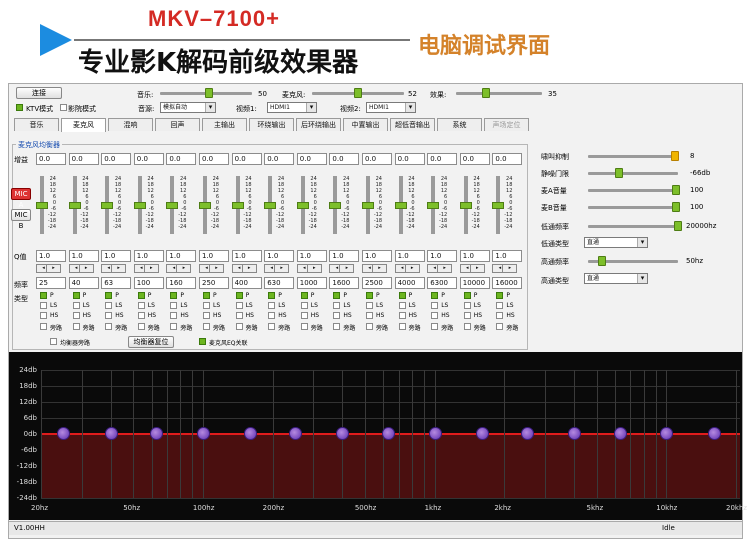 The height and width of the screenshot is (560, 750). Describe the element at coordinates (224, 124) in the screenshot. I see `tab-4: 主输出` at that location.